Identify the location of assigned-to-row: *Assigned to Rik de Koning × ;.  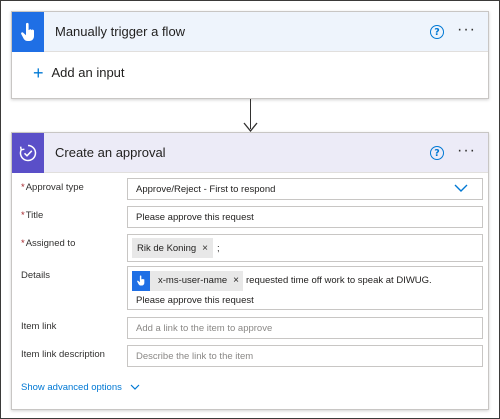
(252, 248).